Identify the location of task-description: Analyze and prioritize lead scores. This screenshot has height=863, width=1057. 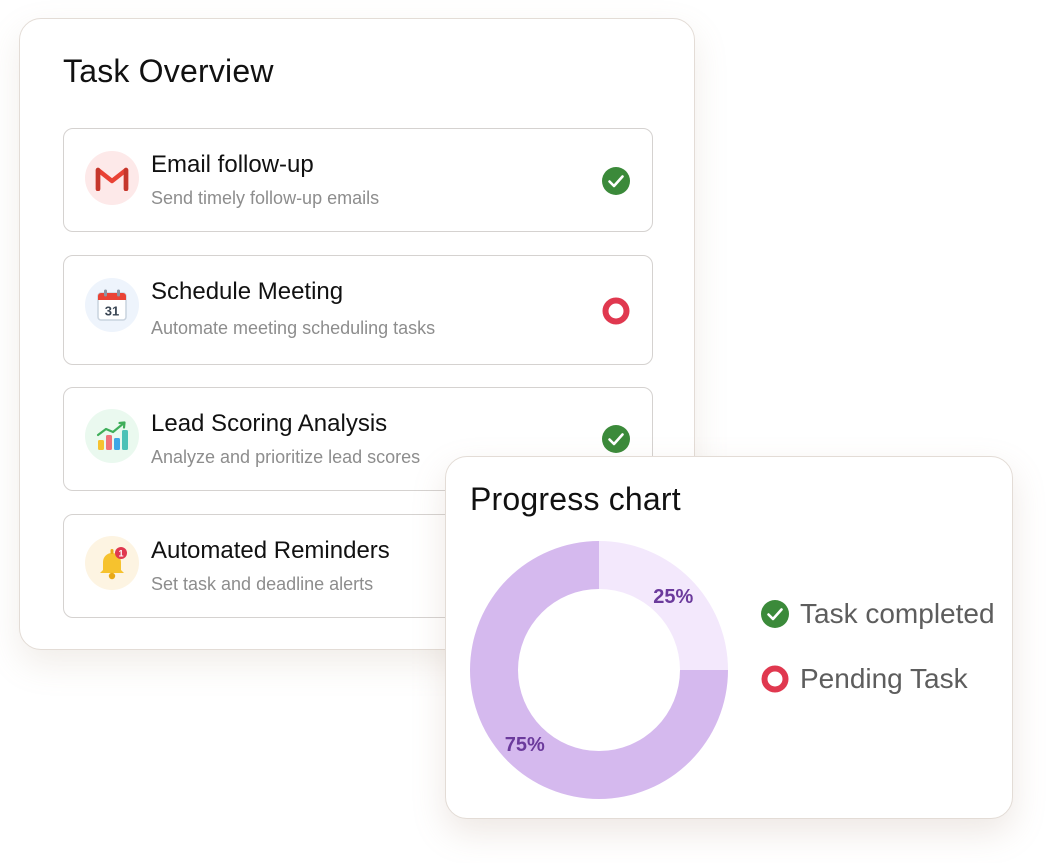
(286, 457).